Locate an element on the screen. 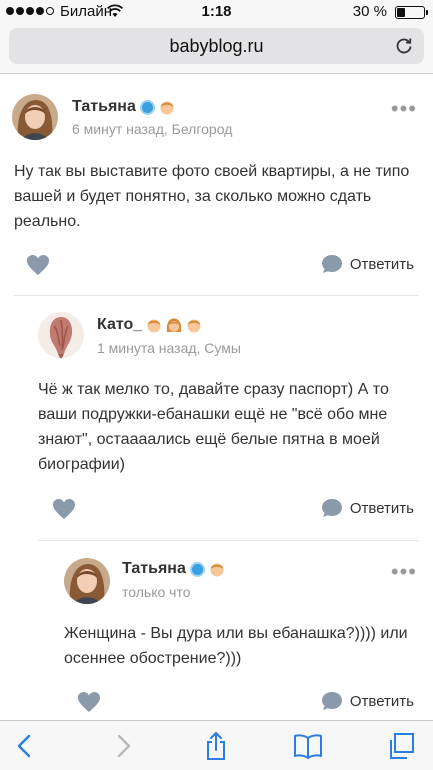  comment-meta: 6 минут назад, Белгород is located at coordinates (152, 129).